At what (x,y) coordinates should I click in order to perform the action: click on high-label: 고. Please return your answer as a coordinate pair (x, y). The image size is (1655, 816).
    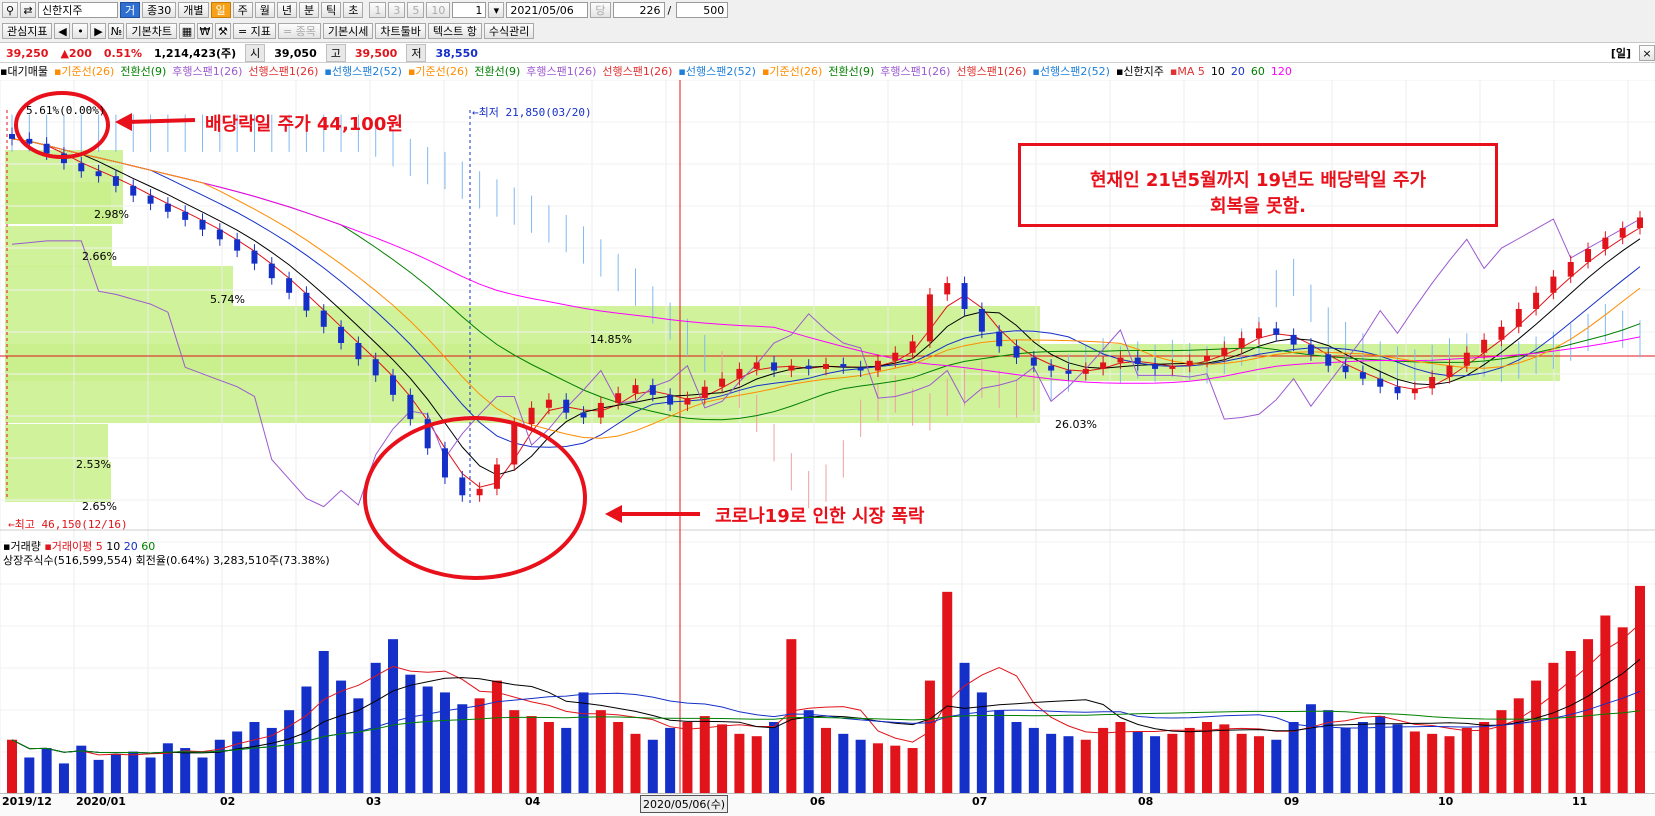
    Looking at the image, I should click on (335, 53).